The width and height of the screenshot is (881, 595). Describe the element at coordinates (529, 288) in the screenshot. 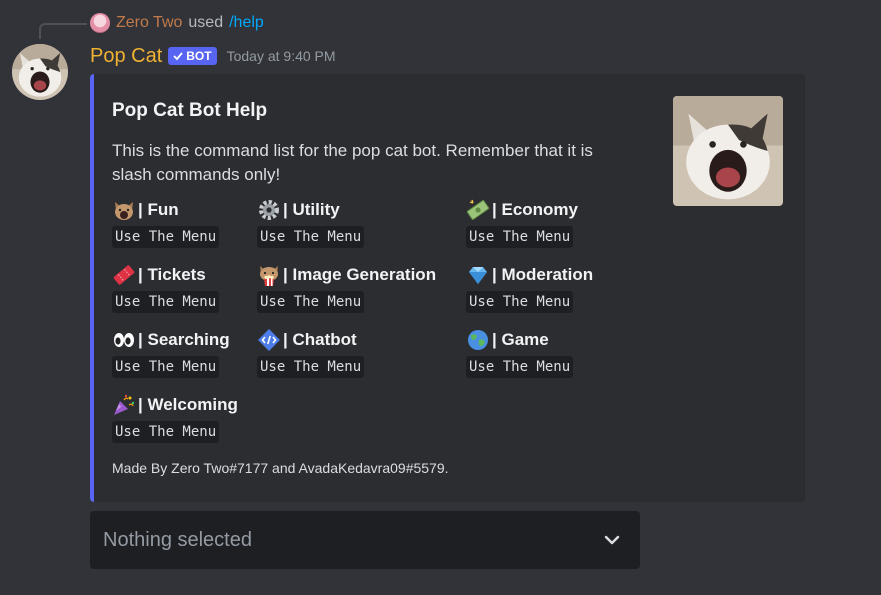

I see `field-moderation: | Moderation Use The Menu` at that location.